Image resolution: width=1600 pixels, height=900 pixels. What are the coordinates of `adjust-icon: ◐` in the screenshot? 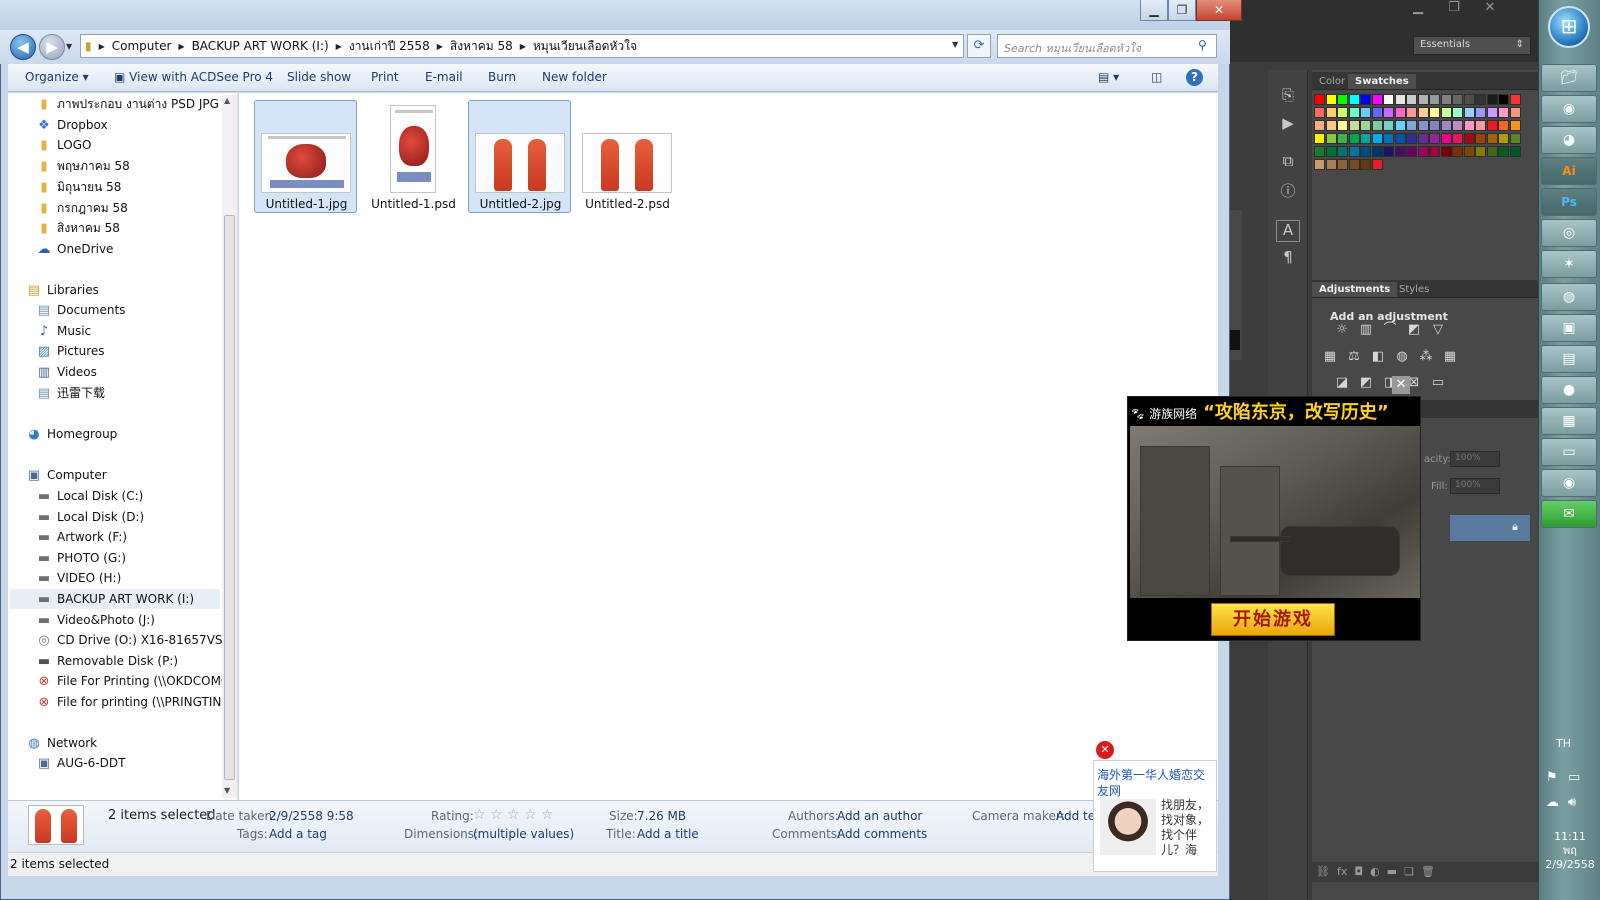 It's located at (1375, 871).